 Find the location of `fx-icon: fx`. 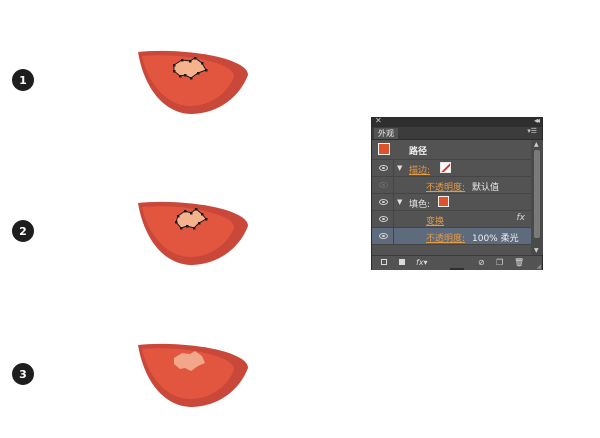

fx-icon: fx is located at coordinates (521, 218).